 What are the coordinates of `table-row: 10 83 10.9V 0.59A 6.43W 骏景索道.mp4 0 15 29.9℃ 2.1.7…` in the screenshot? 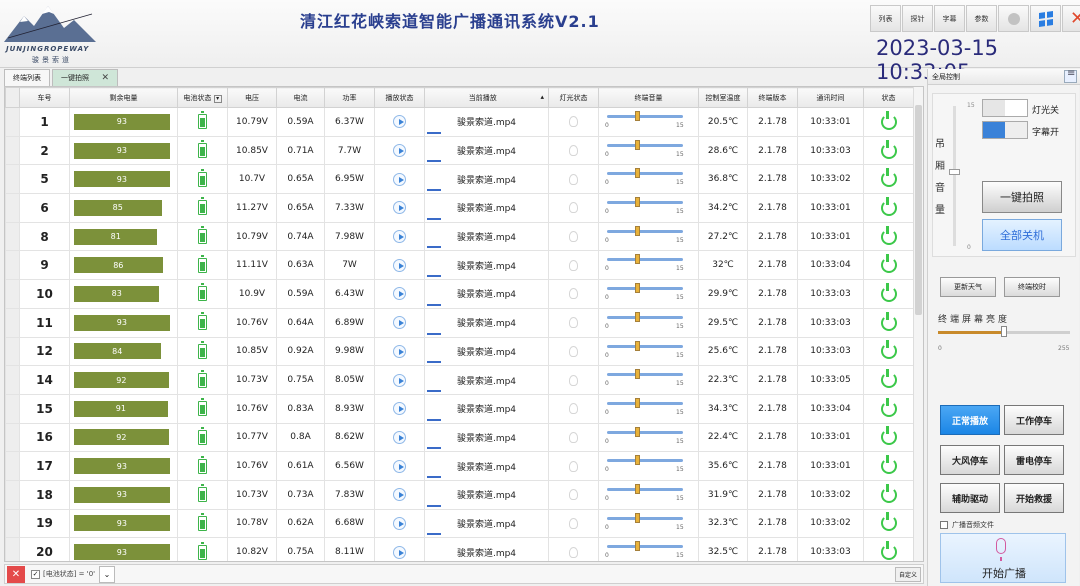 It's located at (459, 294).